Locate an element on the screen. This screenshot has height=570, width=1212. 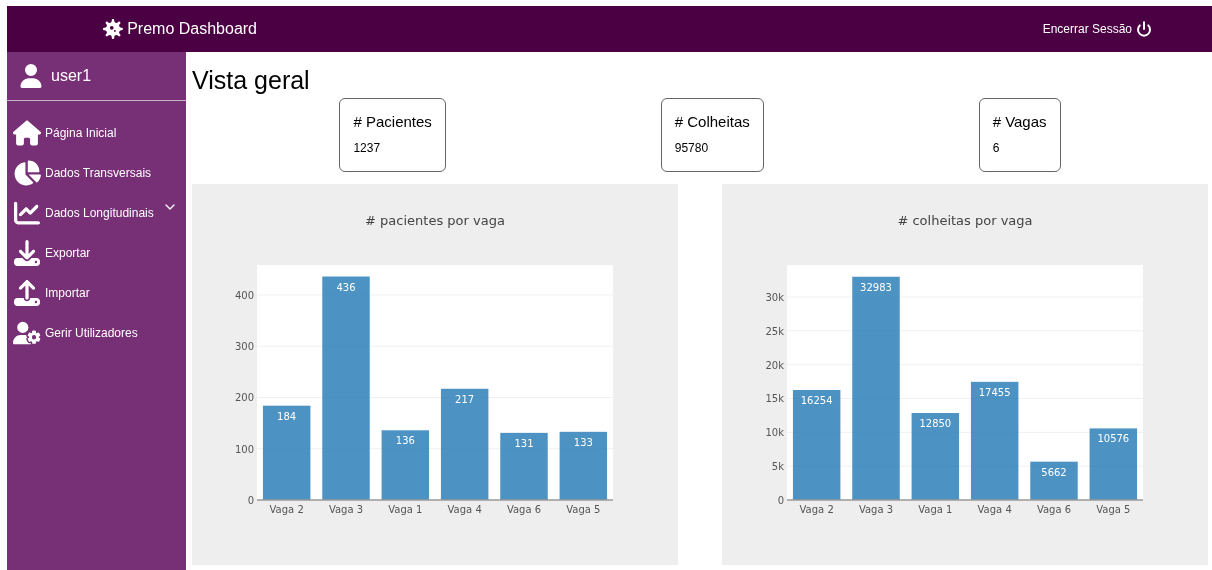
y-tick-label: 300 is located at coordinates (244, 347).